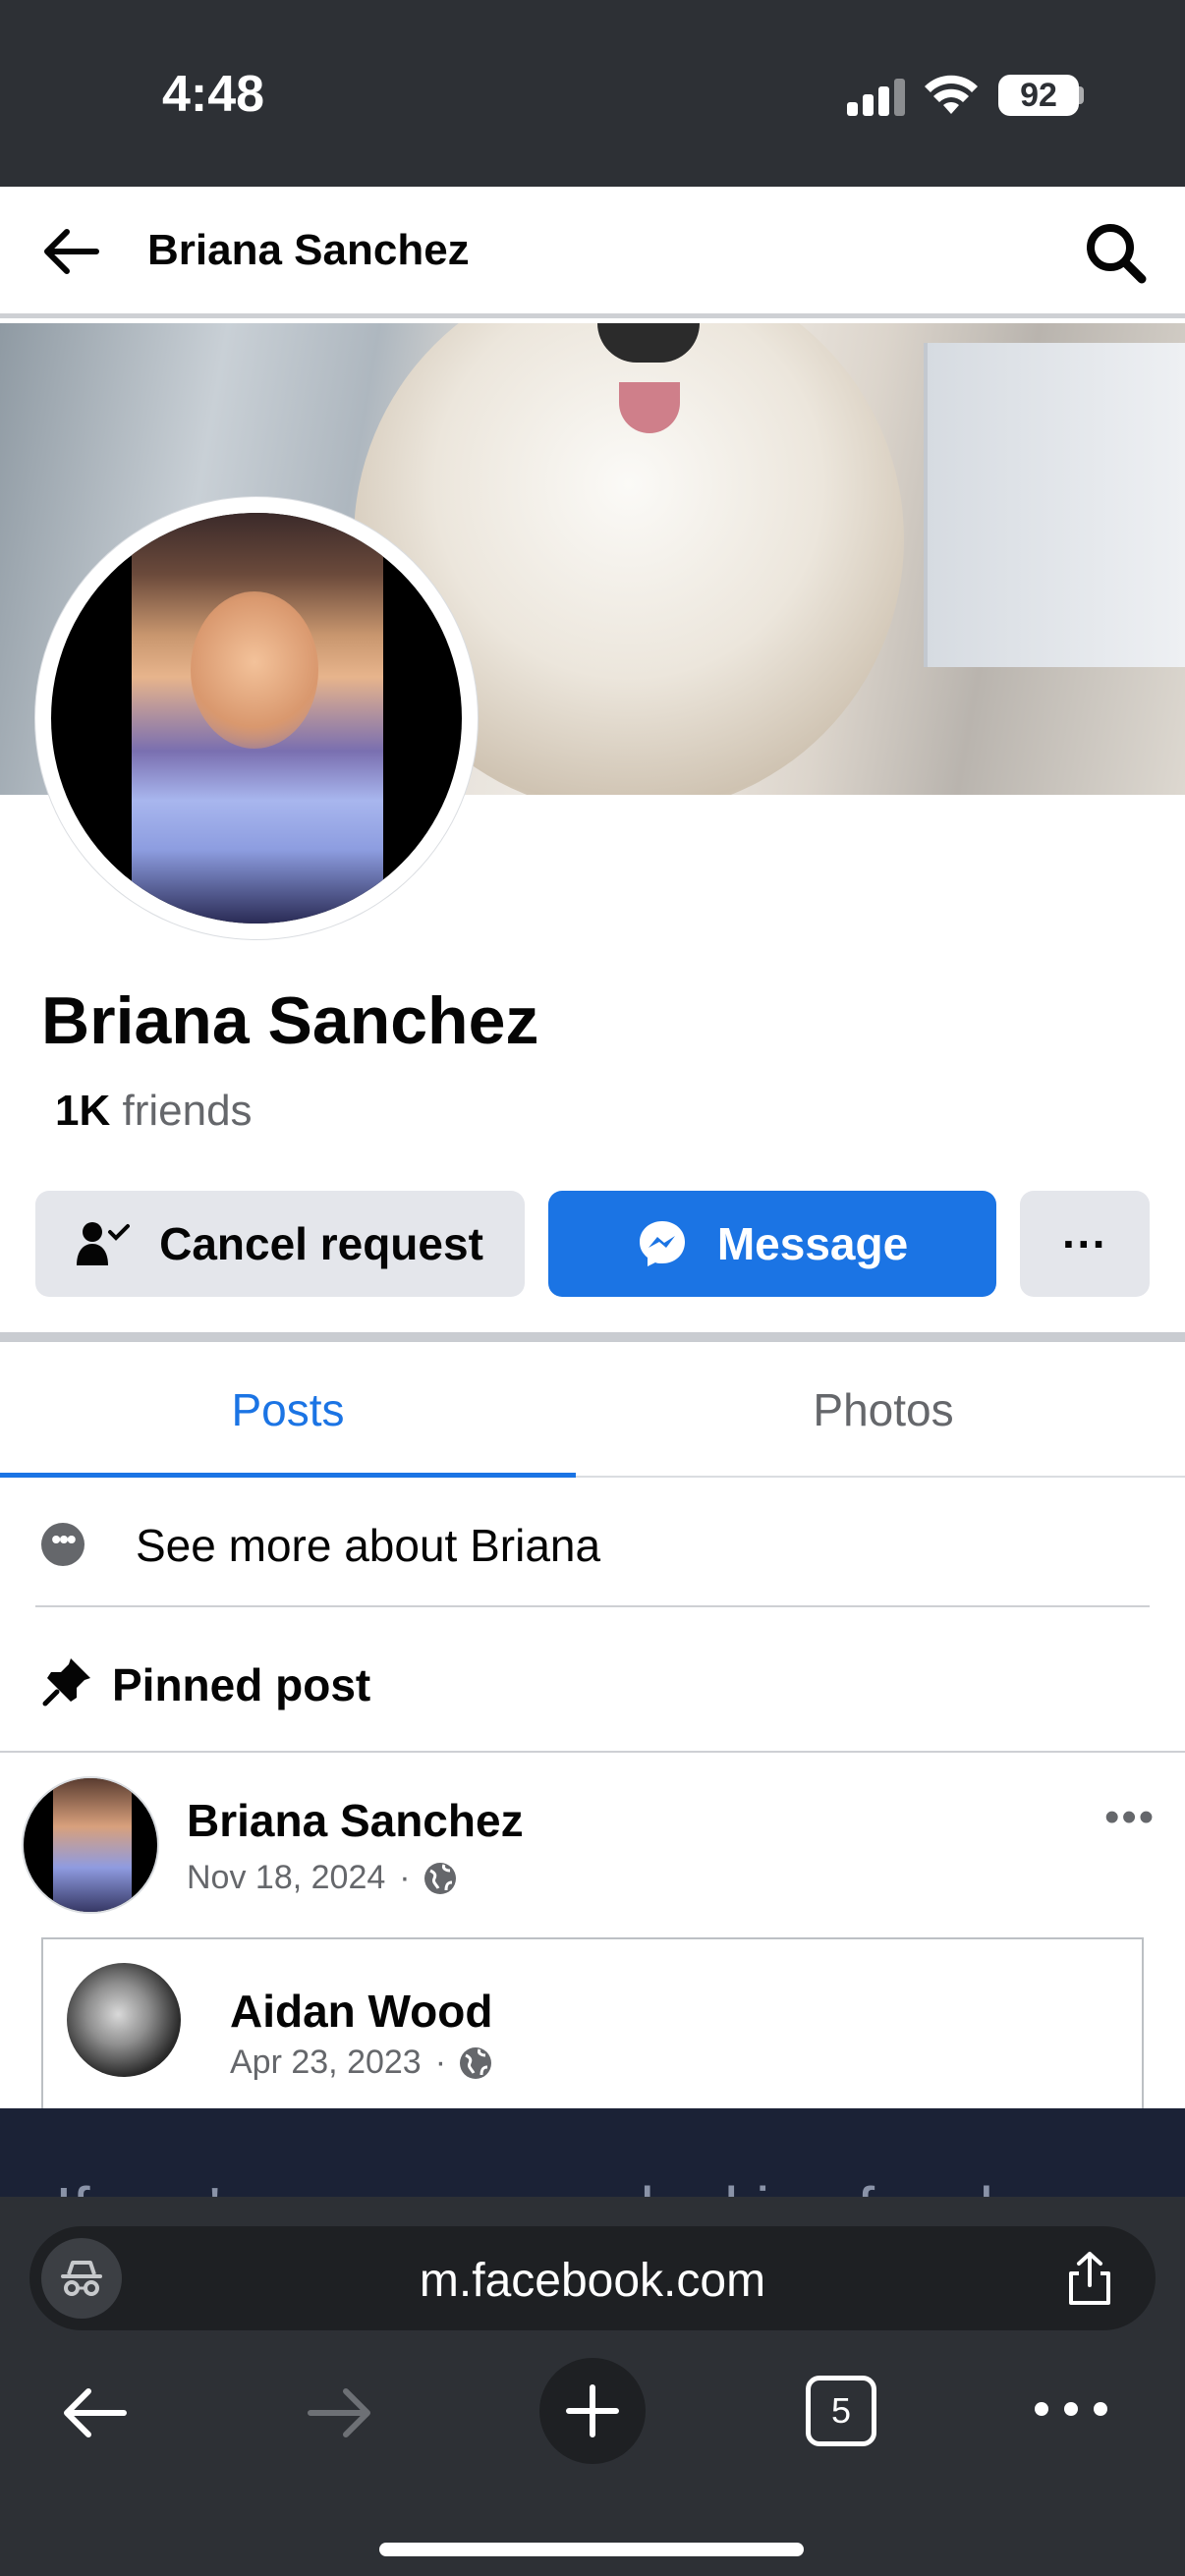 The width and height of the screenshot is (1185, 2576). I want to click on browser-toolbar: m.facebook.com 5, so click(592, 2386).